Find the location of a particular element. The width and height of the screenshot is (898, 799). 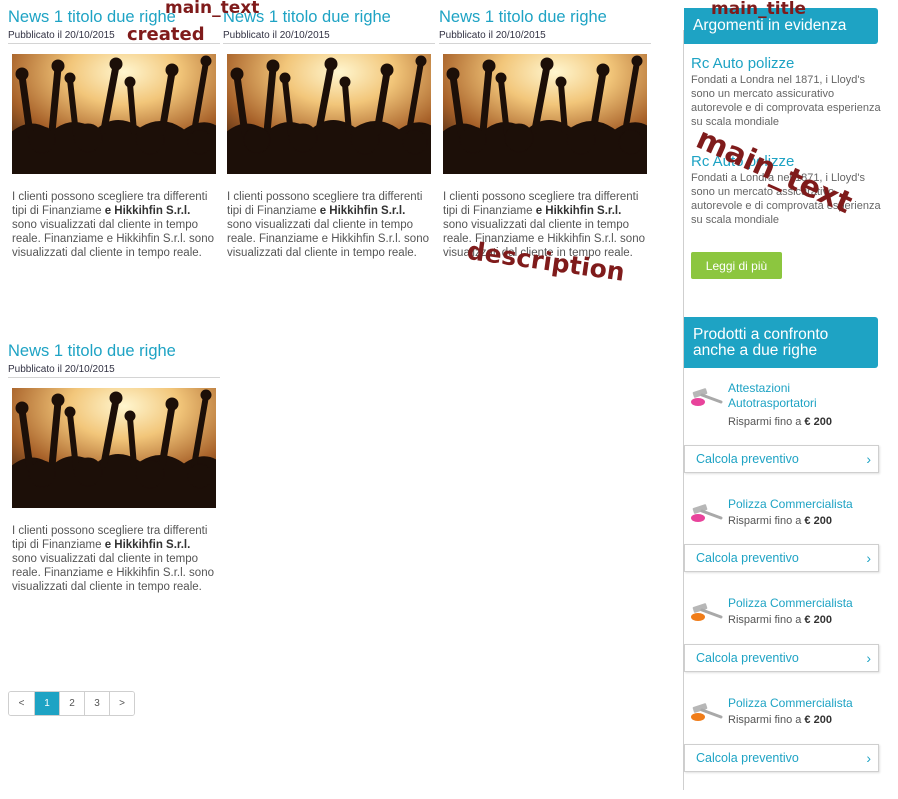

pagination: < 1 2 3 > is located at coordinates (71, 703).